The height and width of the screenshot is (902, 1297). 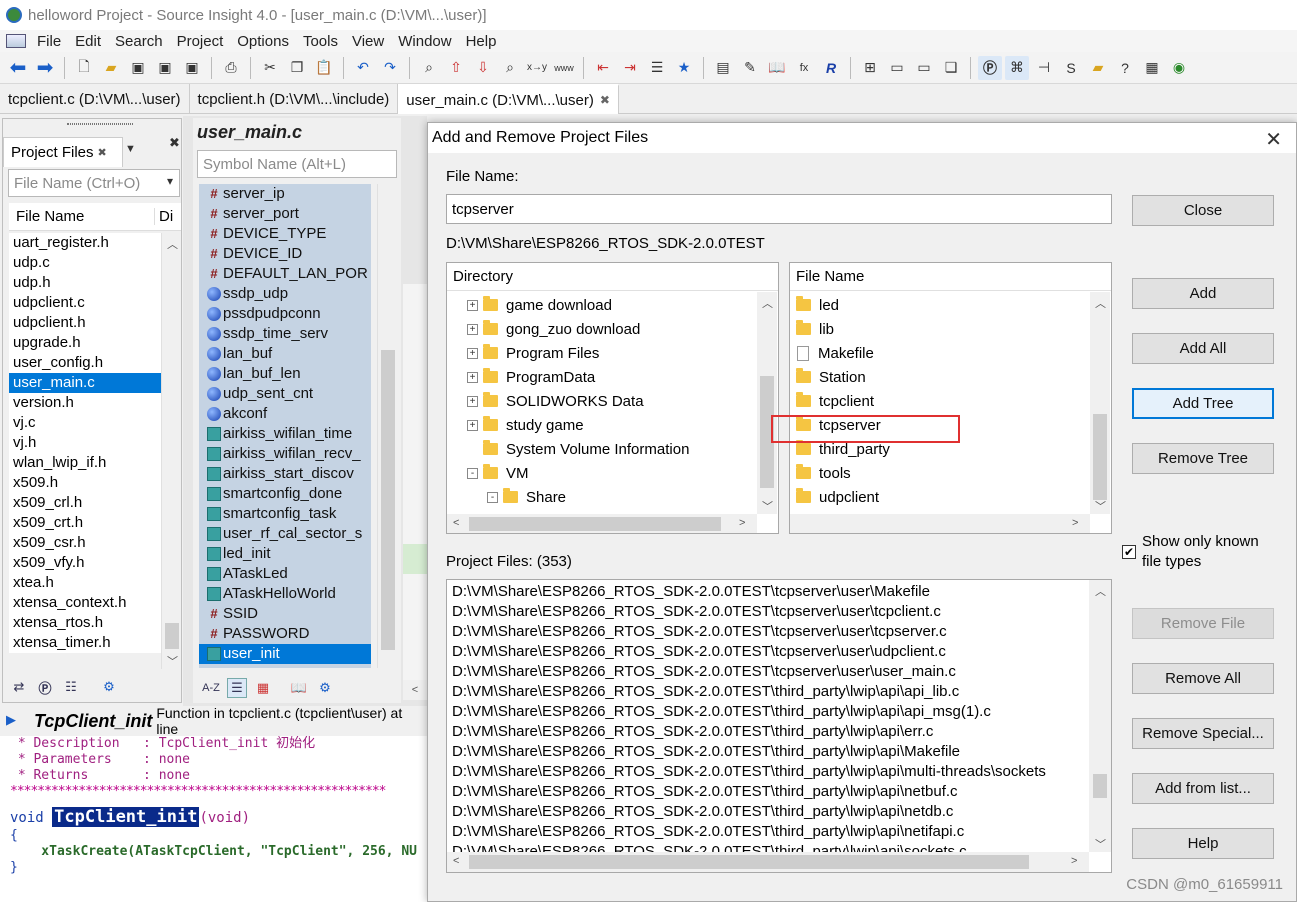 What do you see at coordinates (1203, 210) in the screenshot?
I see `close-button: Close` at bounding box center [1203, 210].